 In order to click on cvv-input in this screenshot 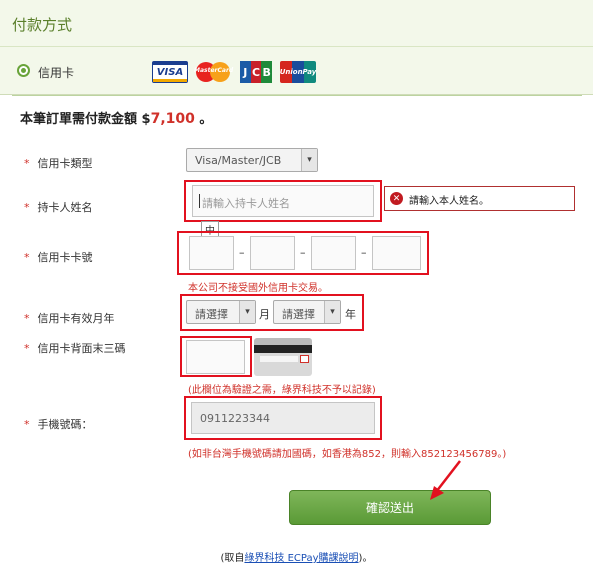, I will do `click(215, 357)`.